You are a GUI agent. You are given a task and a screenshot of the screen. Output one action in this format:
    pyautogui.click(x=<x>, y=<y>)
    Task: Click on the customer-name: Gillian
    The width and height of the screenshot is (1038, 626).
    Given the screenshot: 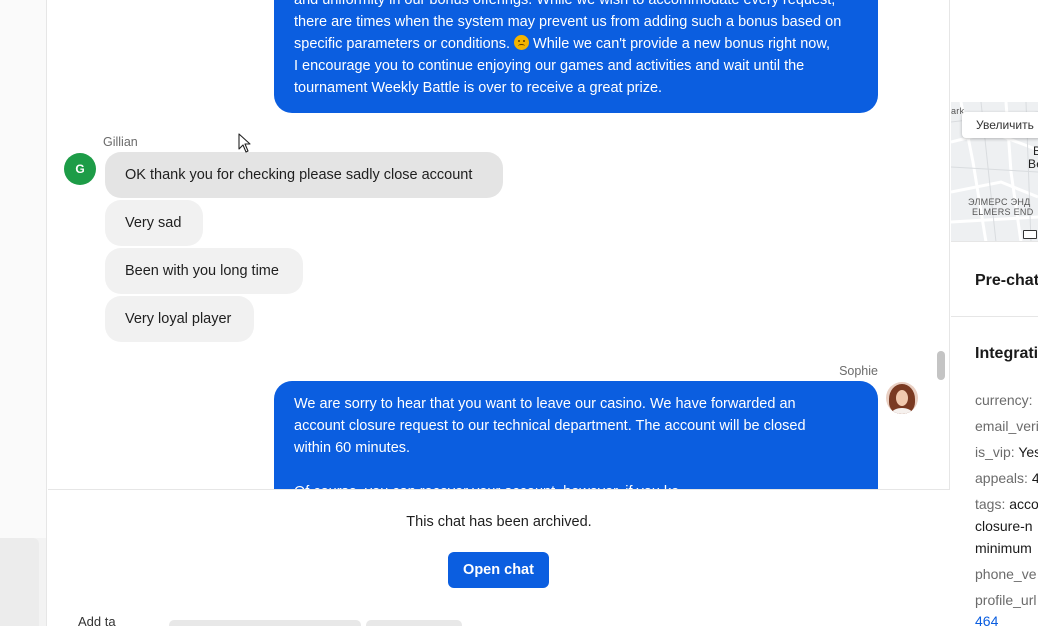 What is the action you would take?
    pyautogui.click(x=120, y=142)
    